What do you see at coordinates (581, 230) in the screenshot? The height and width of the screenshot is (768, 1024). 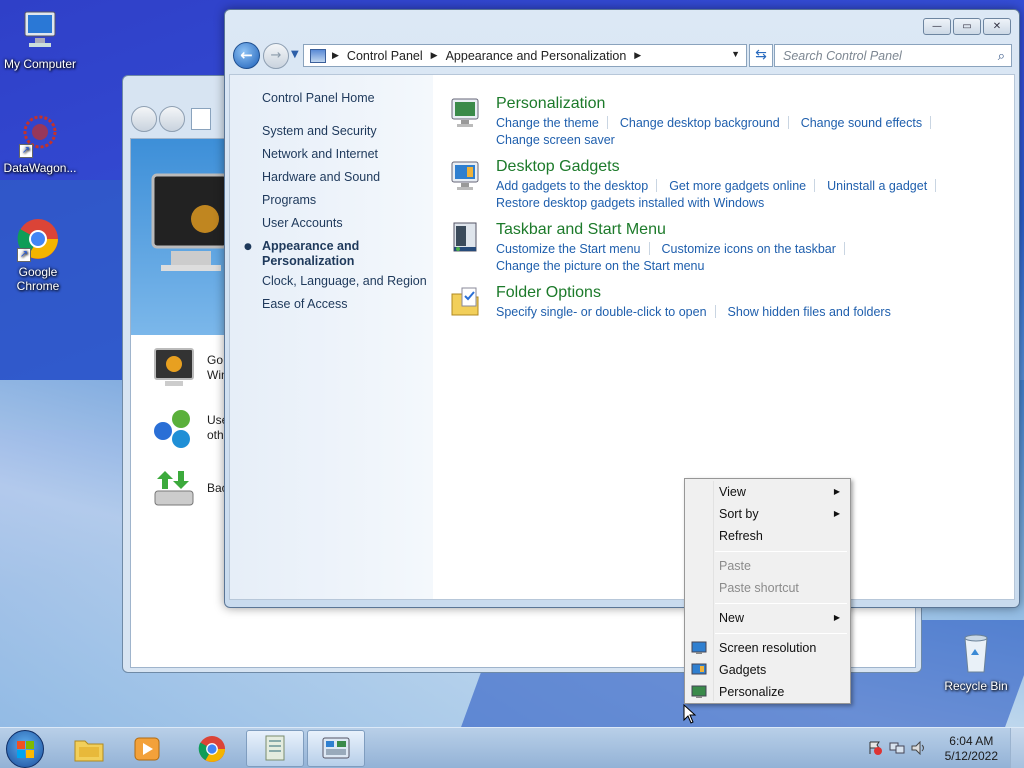 I see `section-title: Taskbar and Start Menu` at bounding box center [581, 230].